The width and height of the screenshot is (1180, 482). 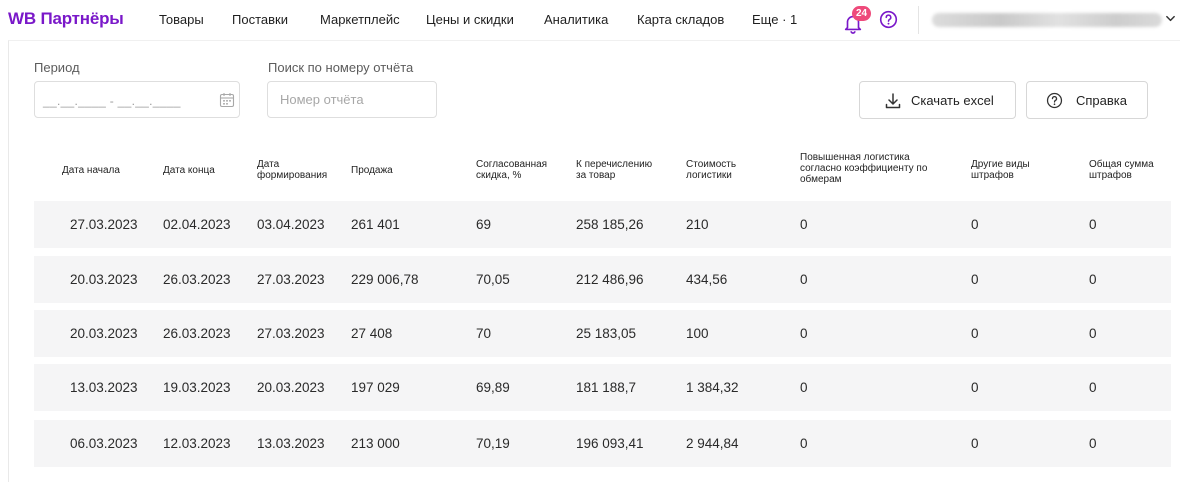 I want to click on nav-item-warehouse-map: Карта складов, so click(x=680, y=19).